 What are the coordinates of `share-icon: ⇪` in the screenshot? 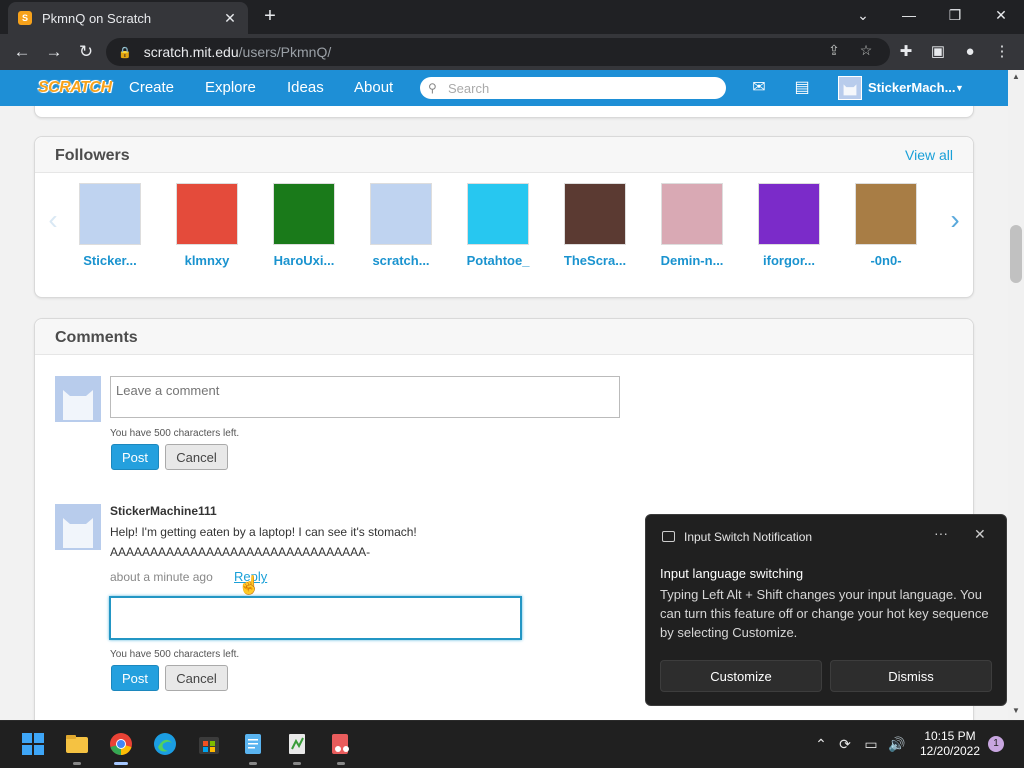 It's located at (834, 50).